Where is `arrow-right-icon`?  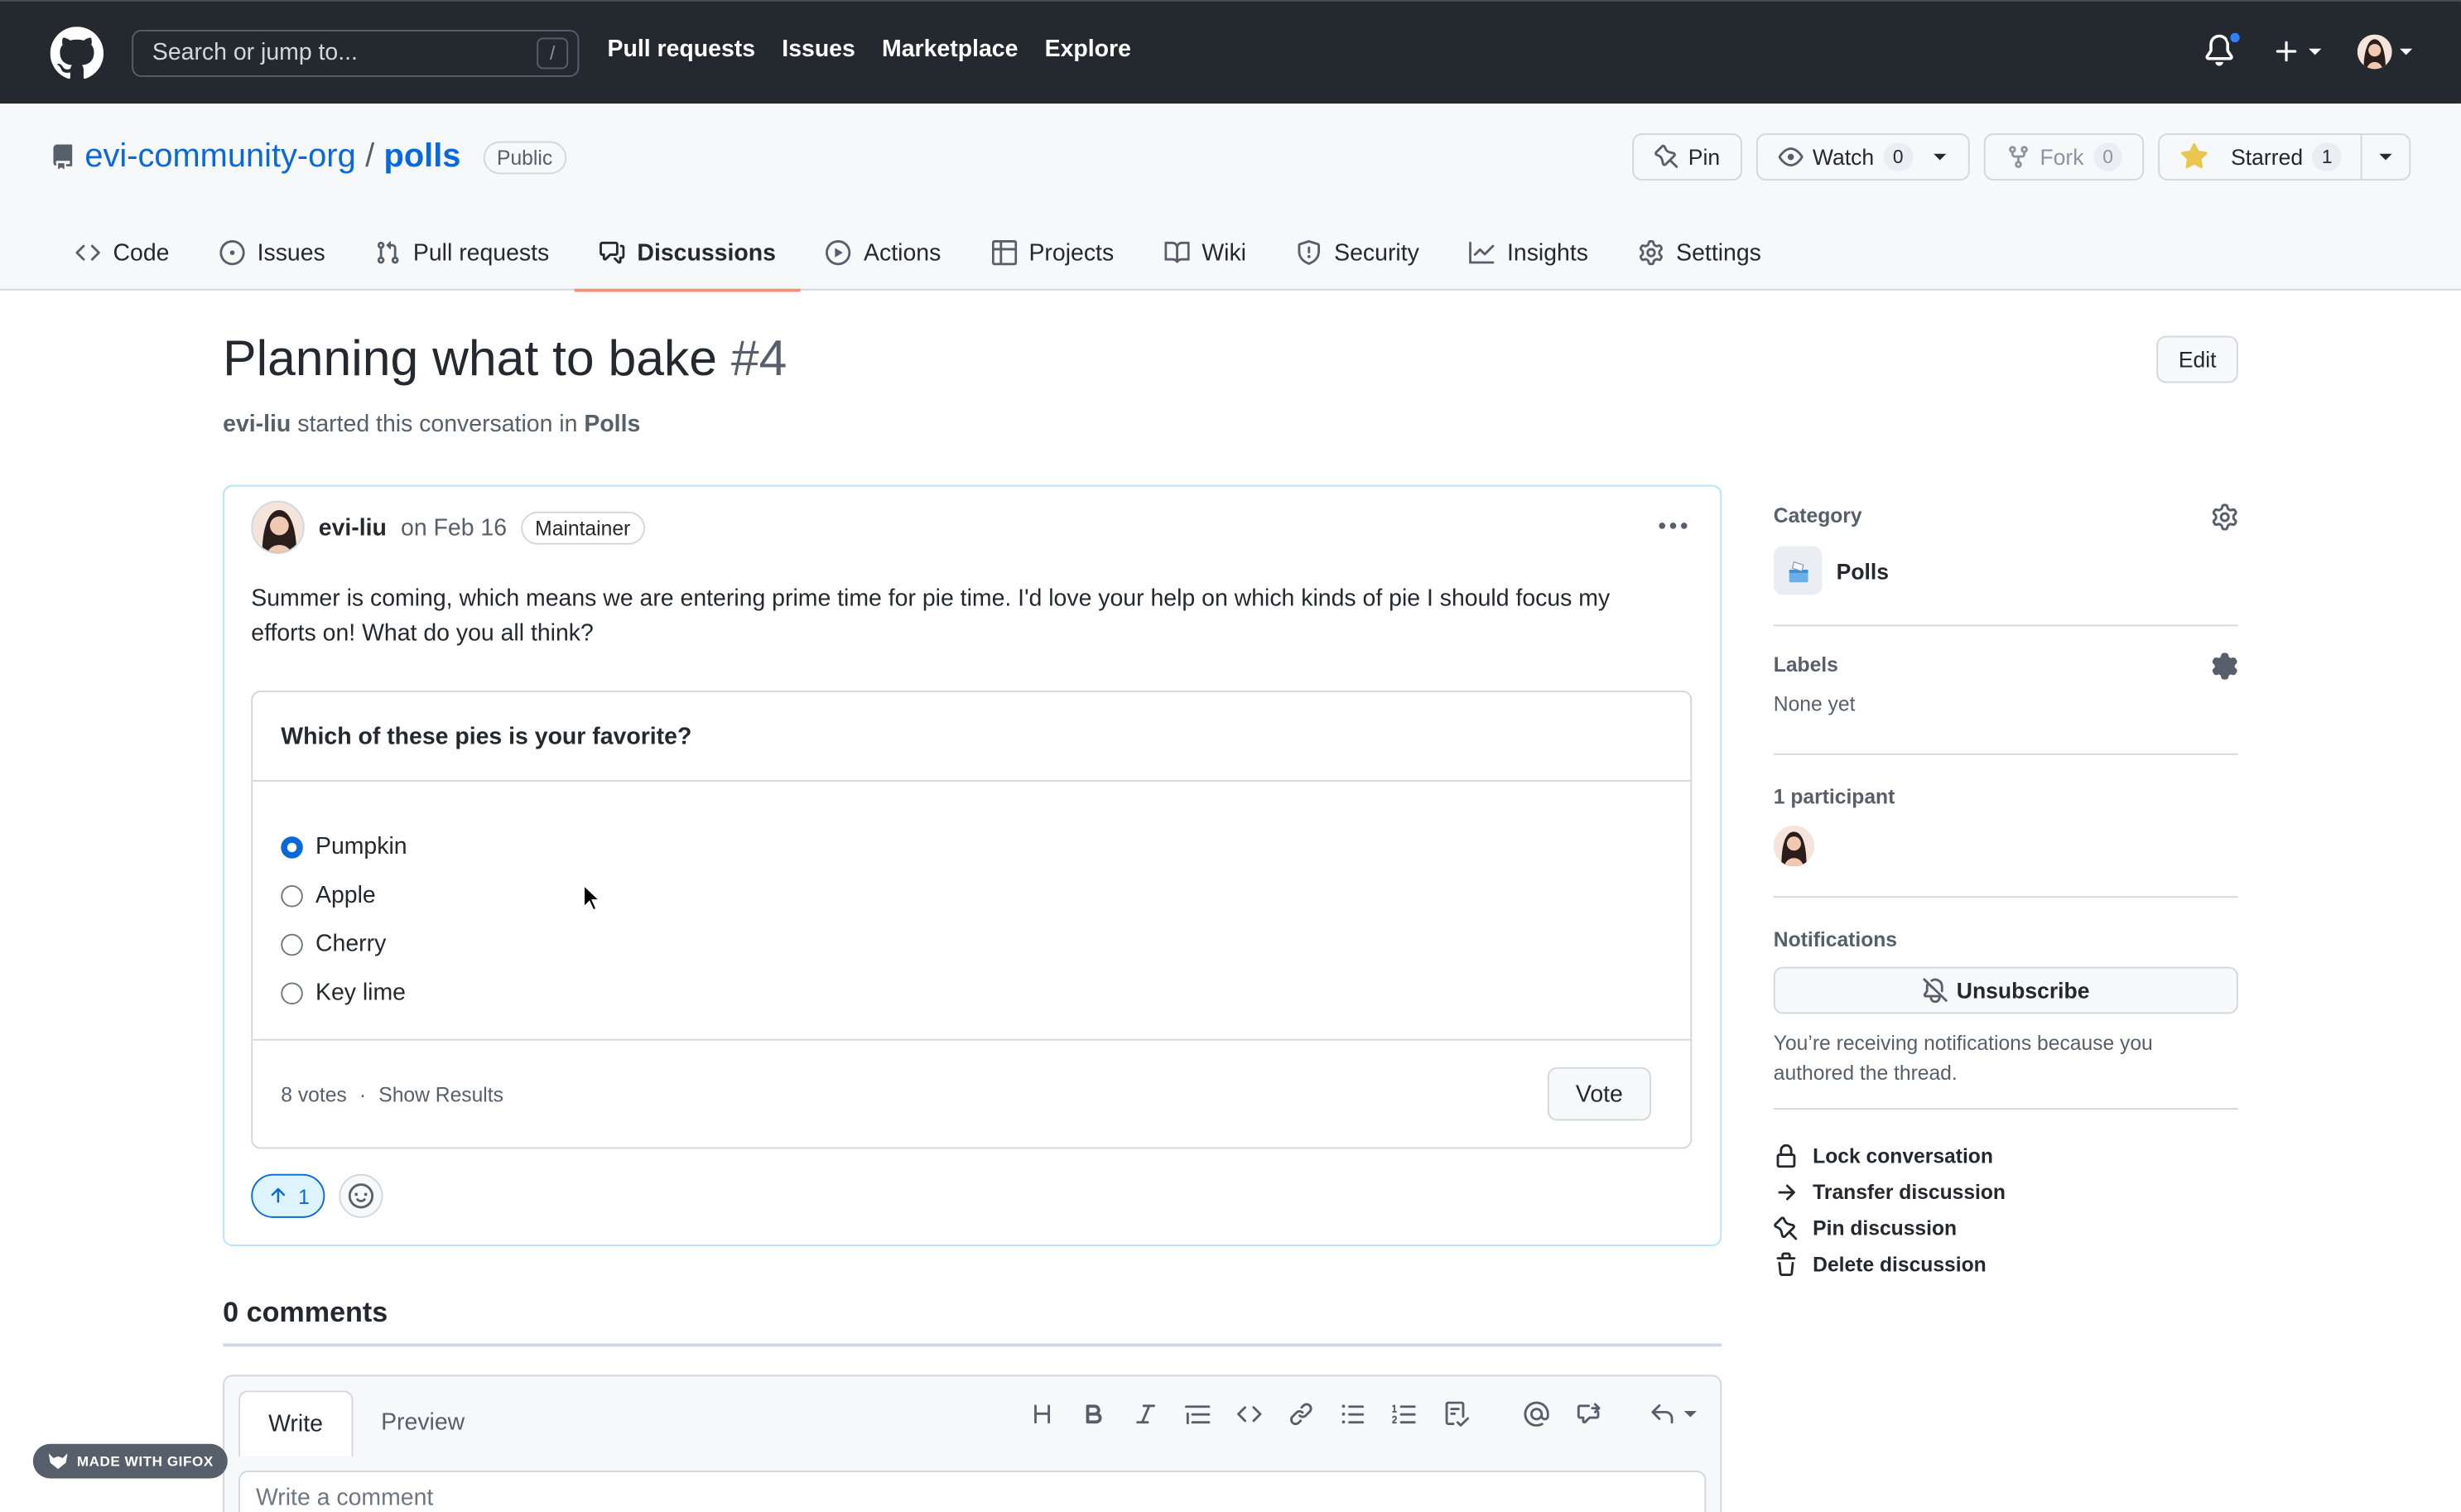
arrow-right-icon is located at coordinates (1786, 1191).